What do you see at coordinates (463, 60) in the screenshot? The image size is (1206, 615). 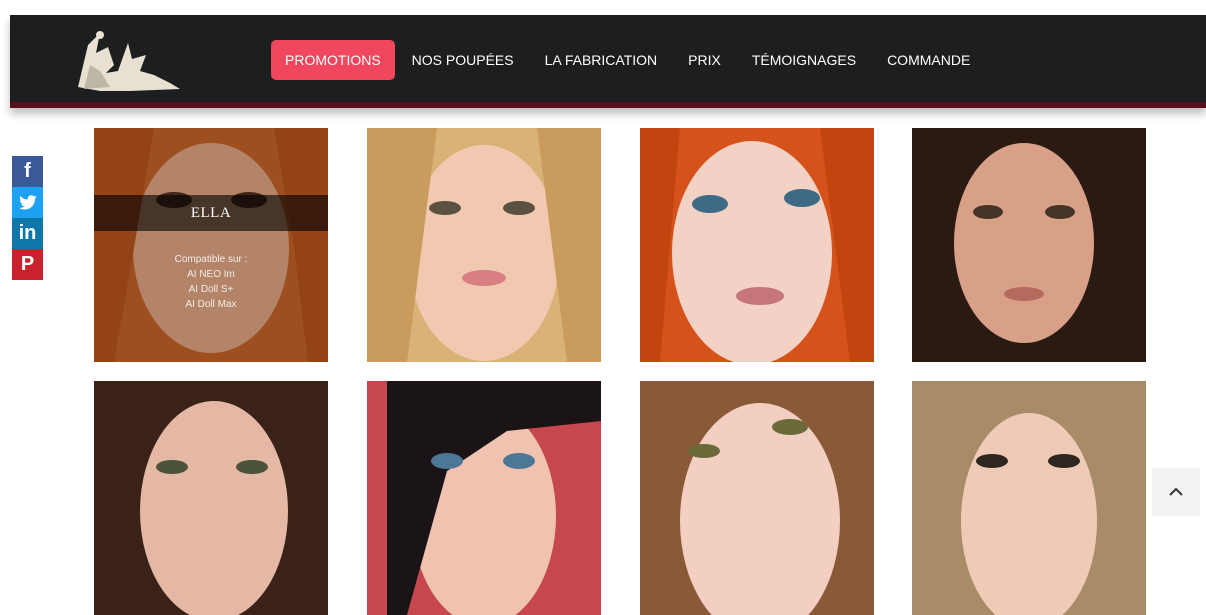 I see `nav-nos-poupees: NOS POUPÉES` at bounding box center [463, 60].